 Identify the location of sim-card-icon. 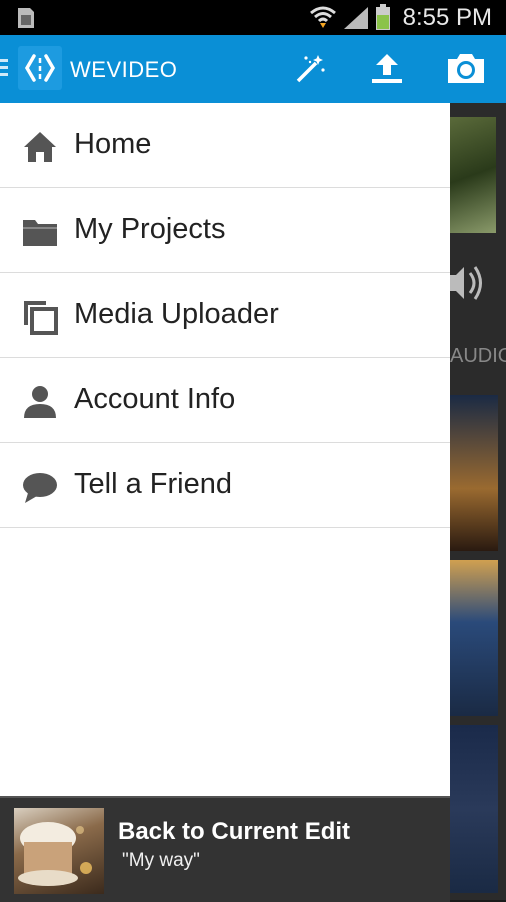
(26, 18).